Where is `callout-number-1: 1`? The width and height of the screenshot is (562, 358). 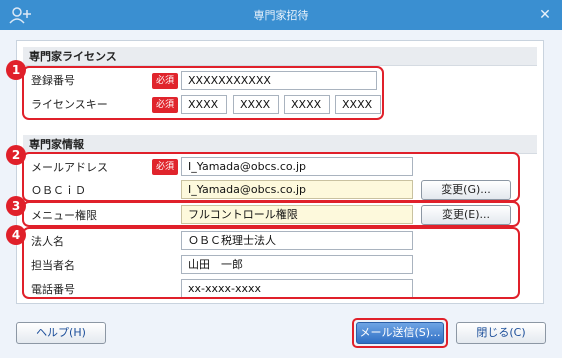
callout-number-1: 1 is located at coordinates (16, 70).